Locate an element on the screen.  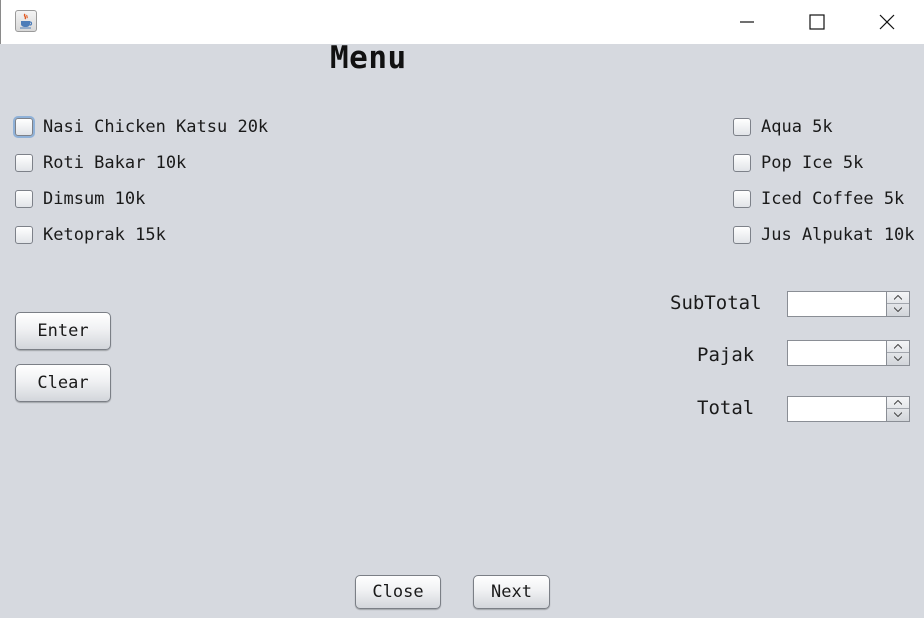
checkbox-label: Roti Bakar 10k is located at coordinates (115, 163).